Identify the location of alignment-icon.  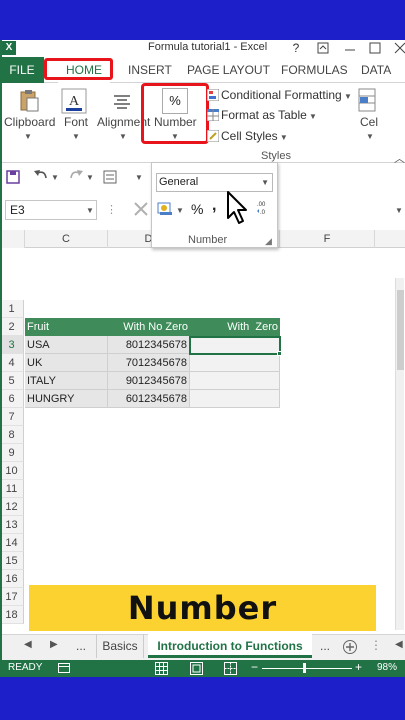
(122, 102).